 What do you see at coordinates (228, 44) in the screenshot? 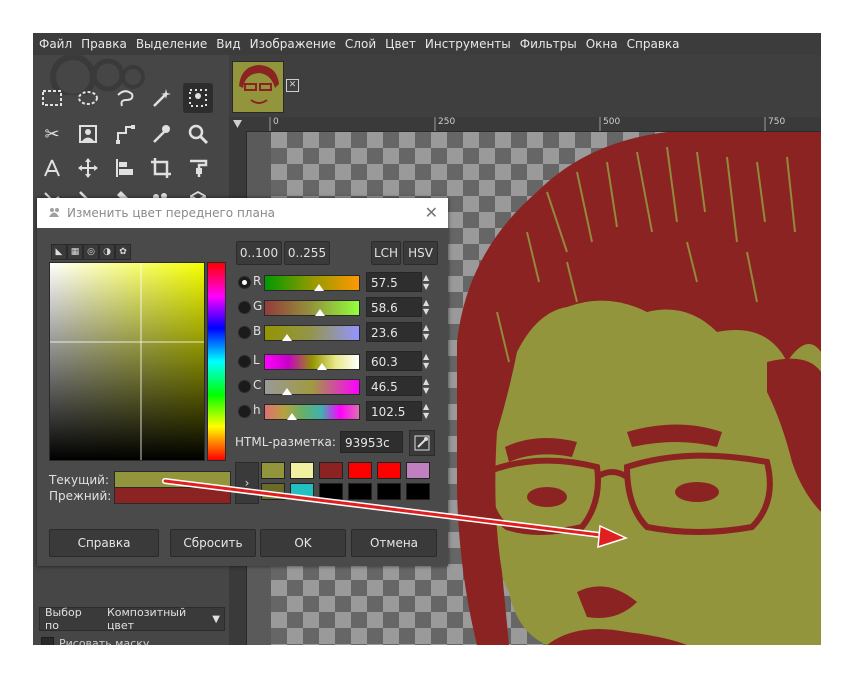
I see `menu-view: Вид` at bounding box center [228, 44].